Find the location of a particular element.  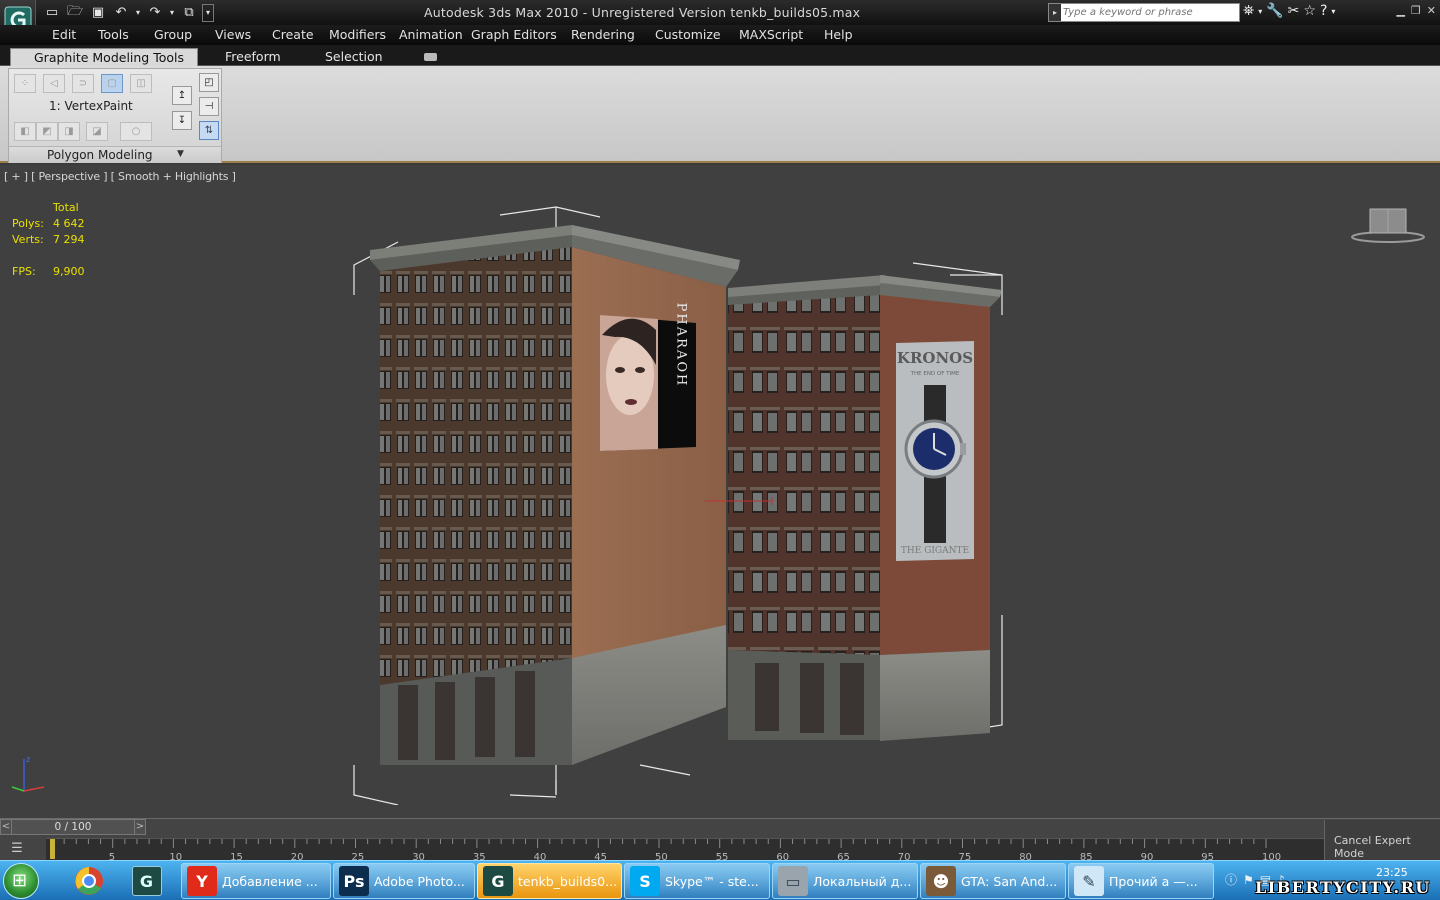

prev-frame-button: < is located at coordinates (6, 827).